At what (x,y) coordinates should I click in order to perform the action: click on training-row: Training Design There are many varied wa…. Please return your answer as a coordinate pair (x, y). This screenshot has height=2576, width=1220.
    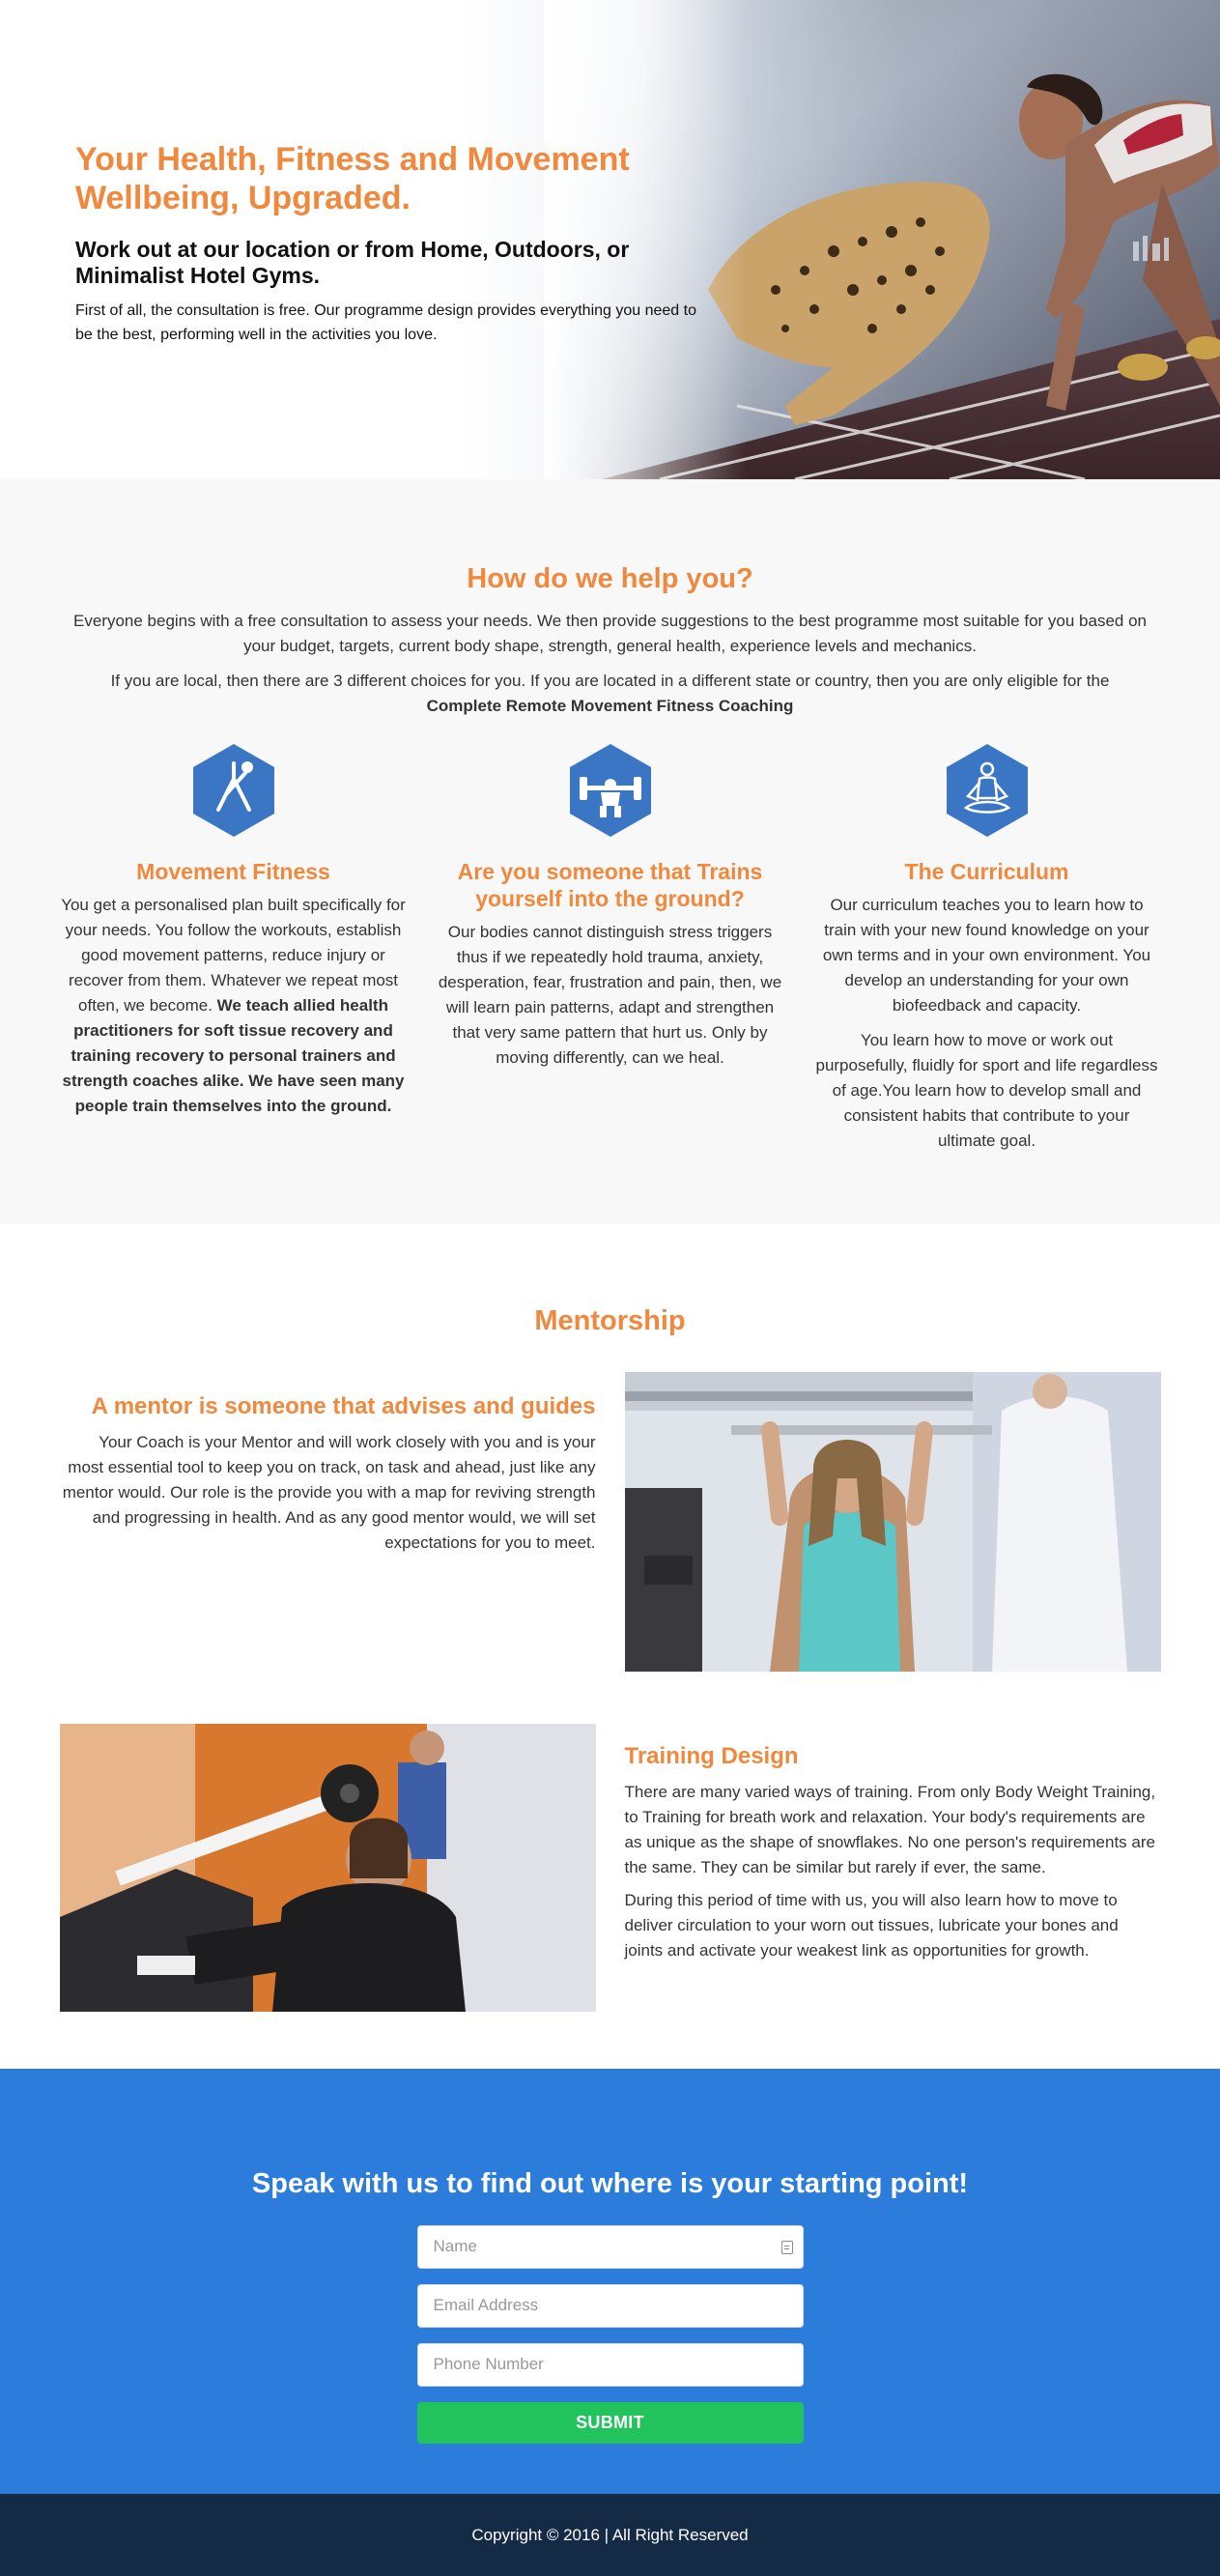
    Looking at the image, I should click on (610, 1869).